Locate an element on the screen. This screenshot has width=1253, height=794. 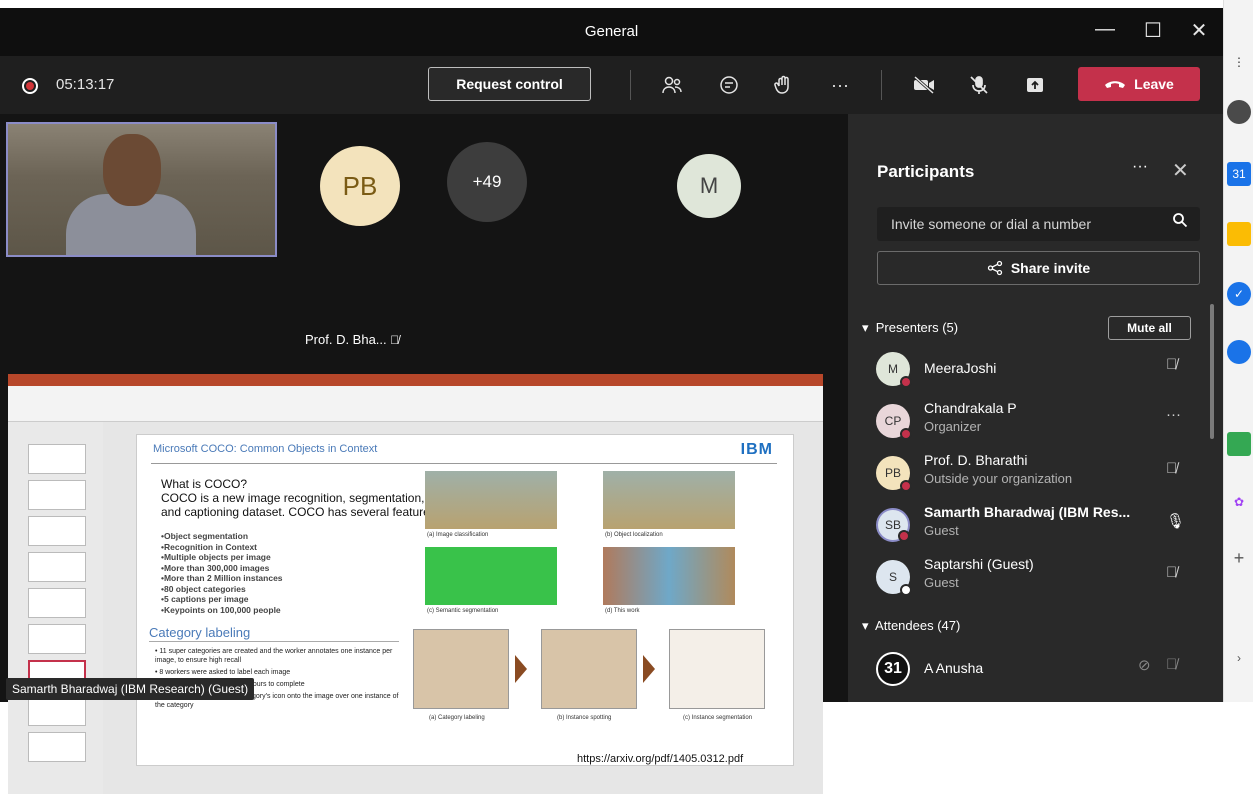
panel-close-button: ✕ is located at coordinates (1180, 170).